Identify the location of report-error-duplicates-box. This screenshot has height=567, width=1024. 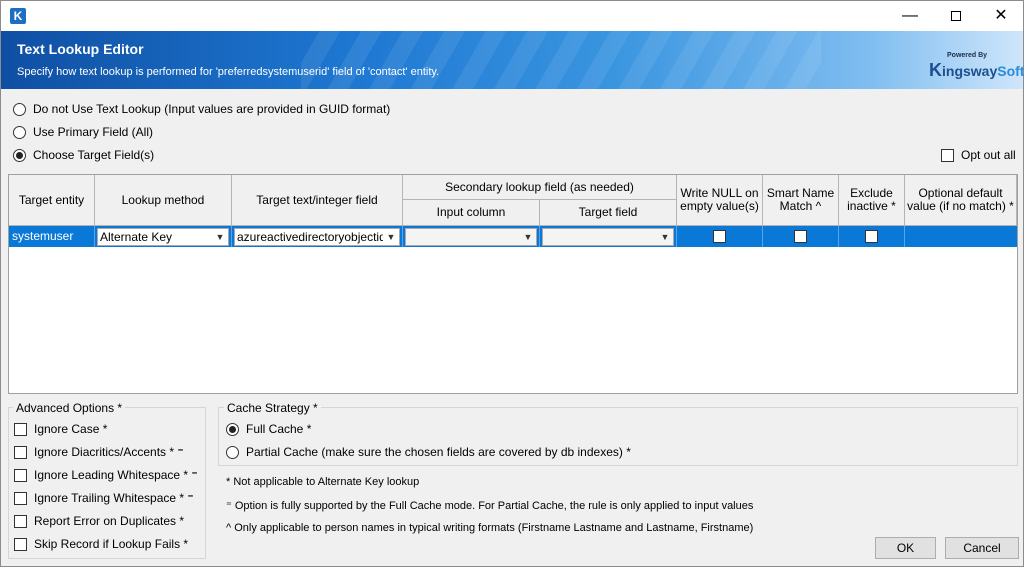
(20, 521).